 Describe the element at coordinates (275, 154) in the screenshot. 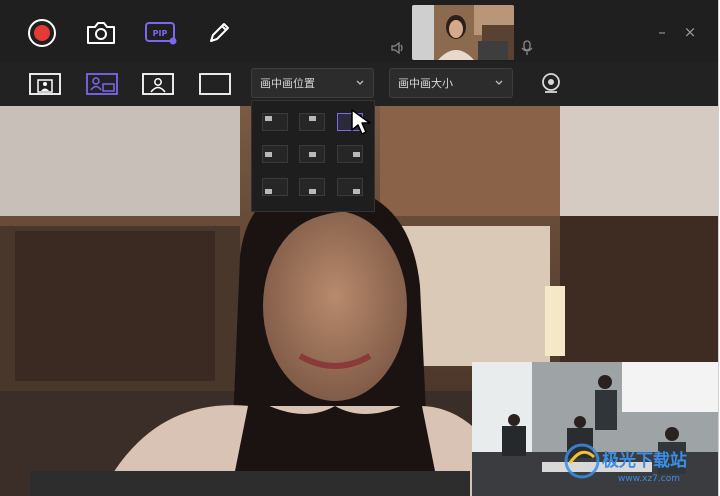

I see `pos-middle-left` at that location.